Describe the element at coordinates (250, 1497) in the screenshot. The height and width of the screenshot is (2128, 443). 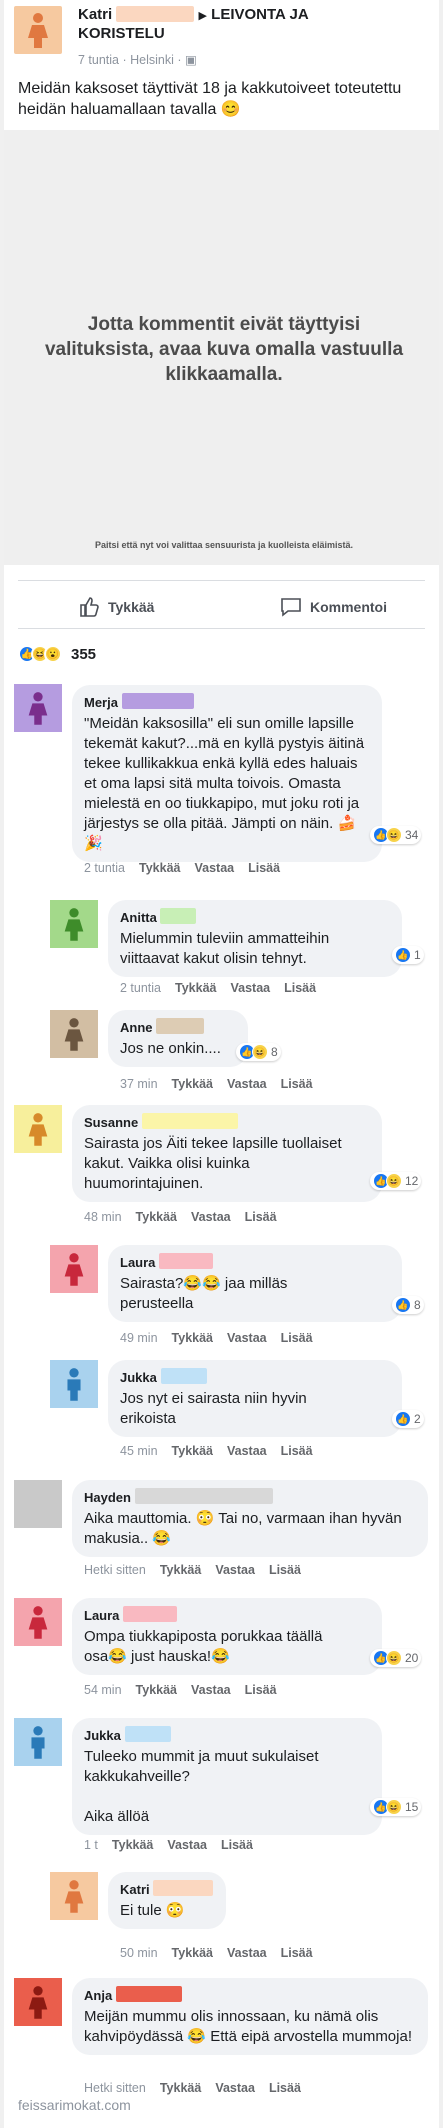
I see `commenter-name: Hayden` at that location.